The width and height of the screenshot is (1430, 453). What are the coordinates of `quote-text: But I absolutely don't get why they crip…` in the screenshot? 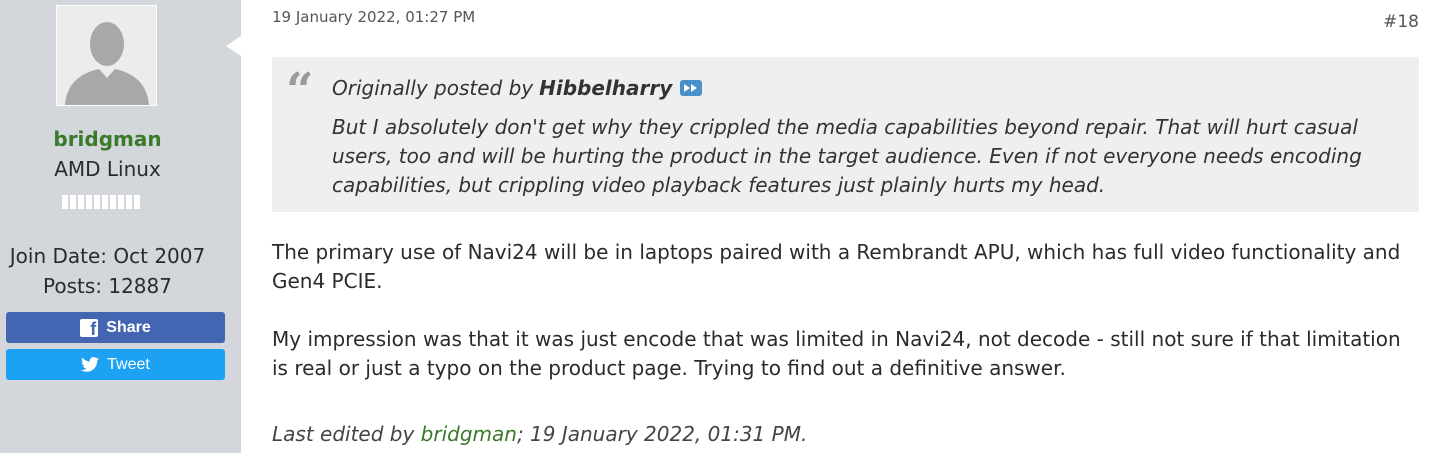 It's located at (847, 156).